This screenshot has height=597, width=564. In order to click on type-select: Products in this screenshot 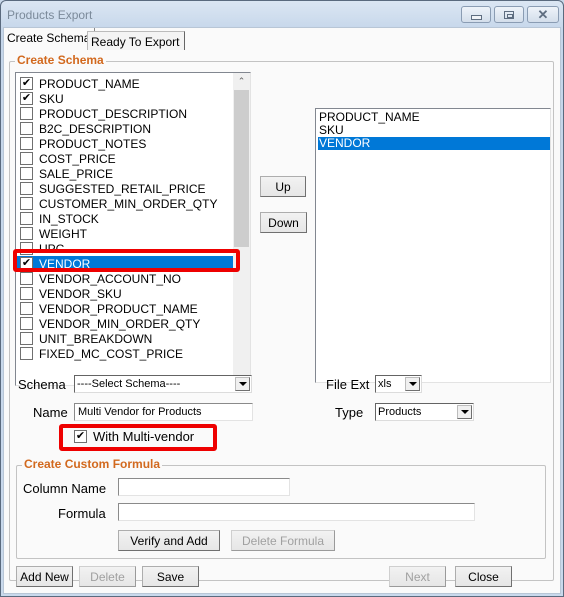, I will do `click(424, 412)`.